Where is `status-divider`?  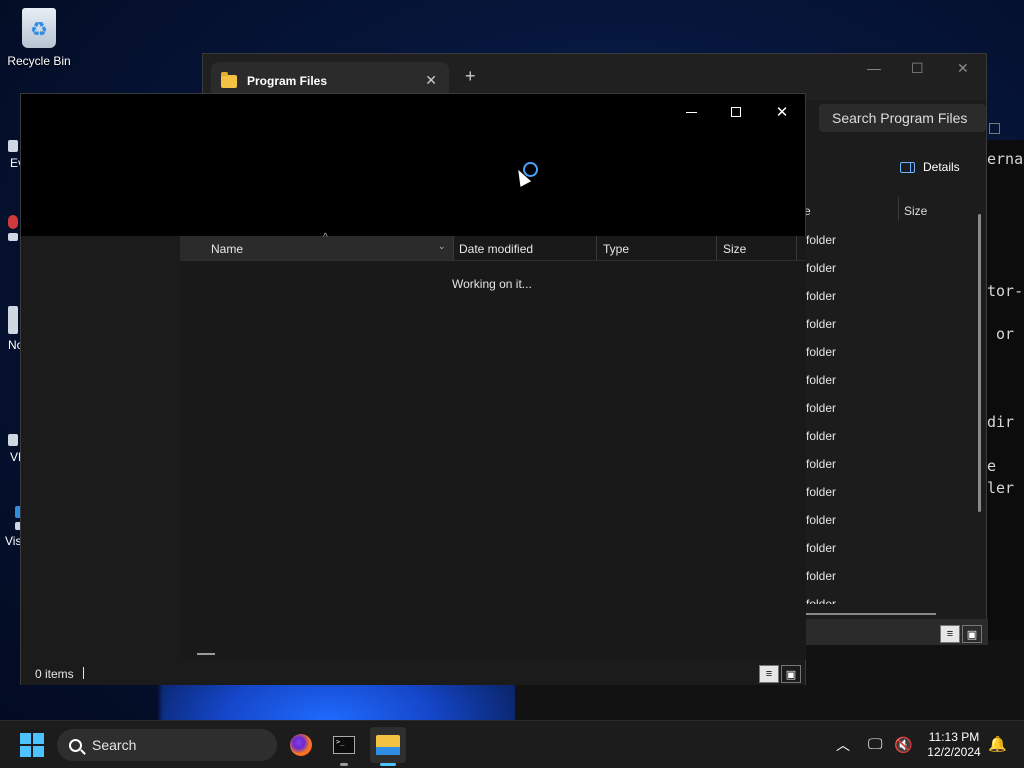
status-divider is located at coordinates (83, 673).